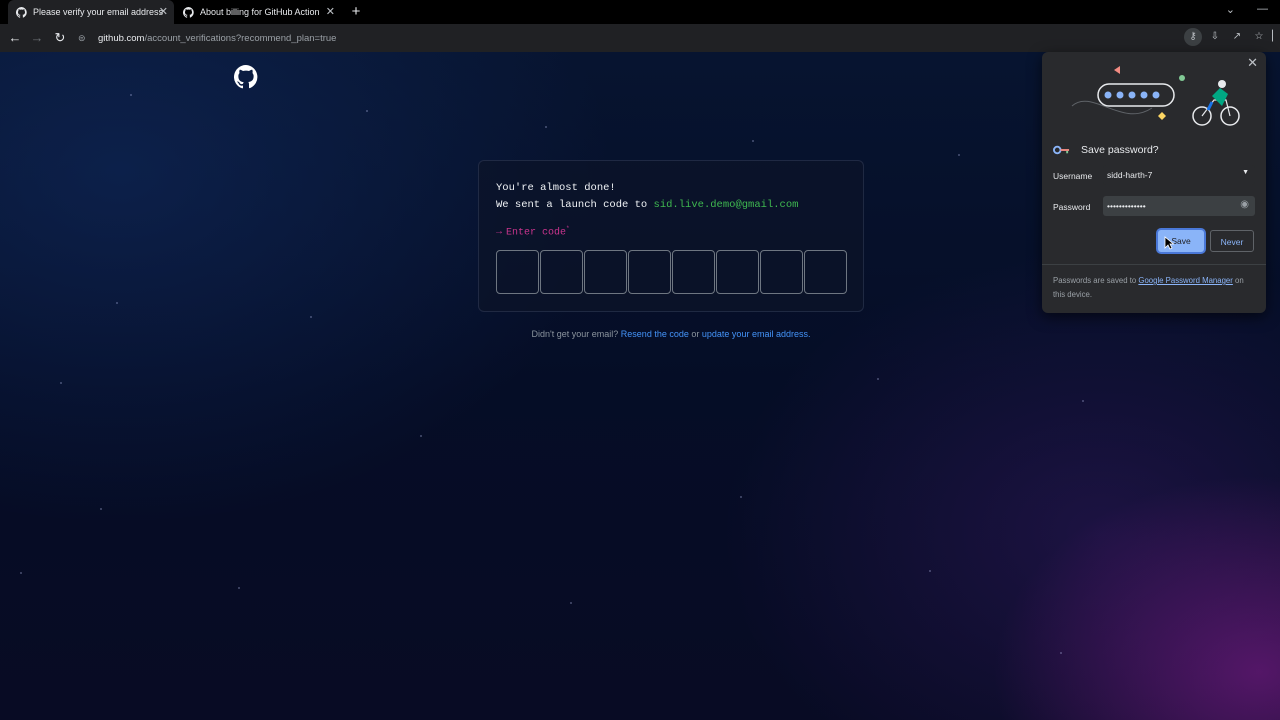 This screenshot has height=720, width=1280. What do you see at coordinates (575, 205) in the screenshot?
I see `launch-code-prefix: We sent a launch code to` at bounding box center [575, 205].